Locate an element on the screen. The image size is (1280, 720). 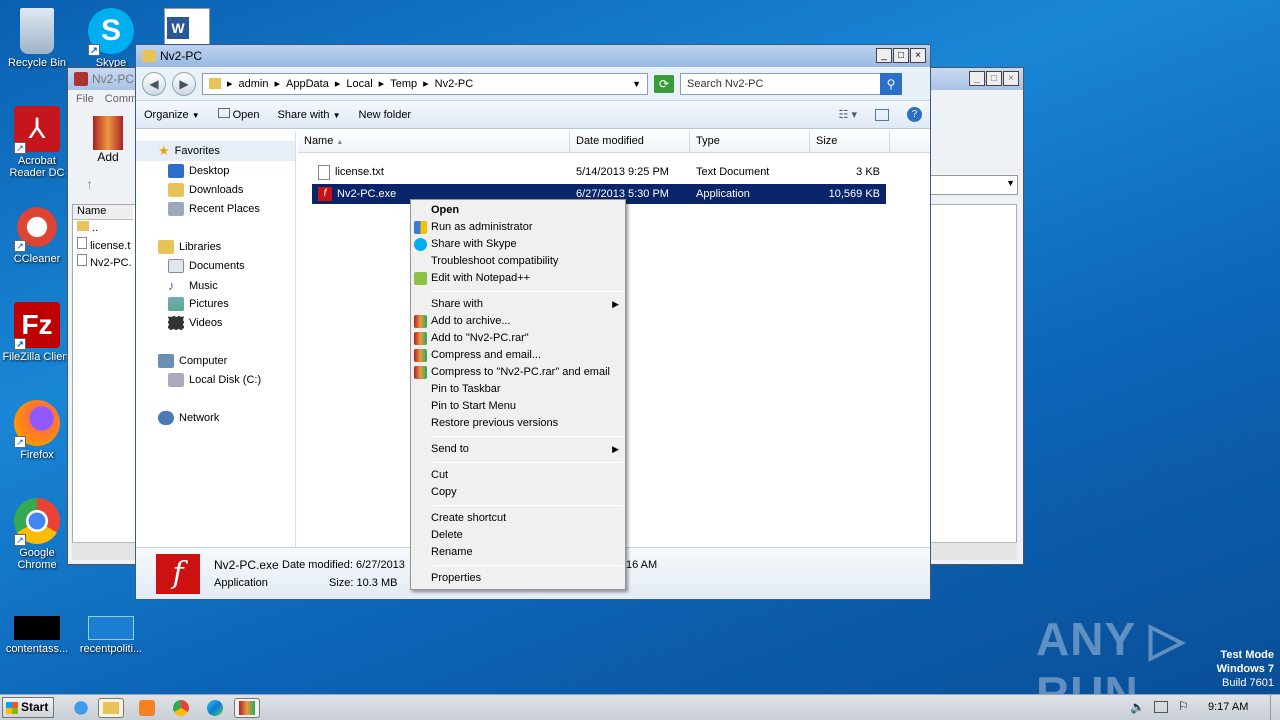
search-icon: ⚲ is located at coordinates (891, 83).